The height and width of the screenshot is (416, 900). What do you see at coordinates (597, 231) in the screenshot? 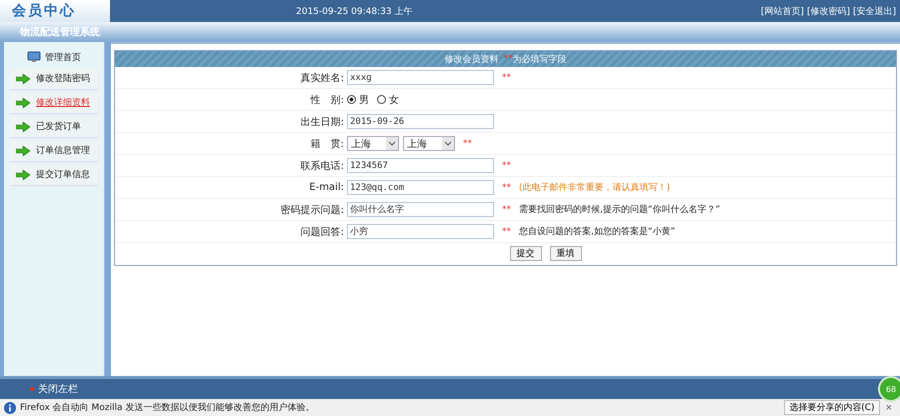
I see `field-hint: 您自设问题的答案,如您的答案是“小黄”` at bounding box center [597, 231].